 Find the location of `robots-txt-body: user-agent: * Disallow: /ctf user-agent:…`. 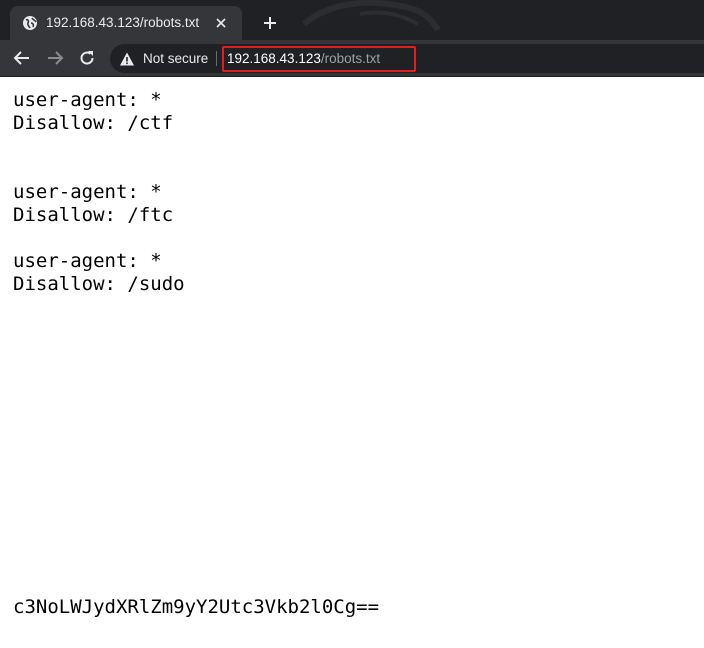

robots-txt-body: user-agent: * Disallow: /ctf user-agent:… is located at coordinates (99, 192).